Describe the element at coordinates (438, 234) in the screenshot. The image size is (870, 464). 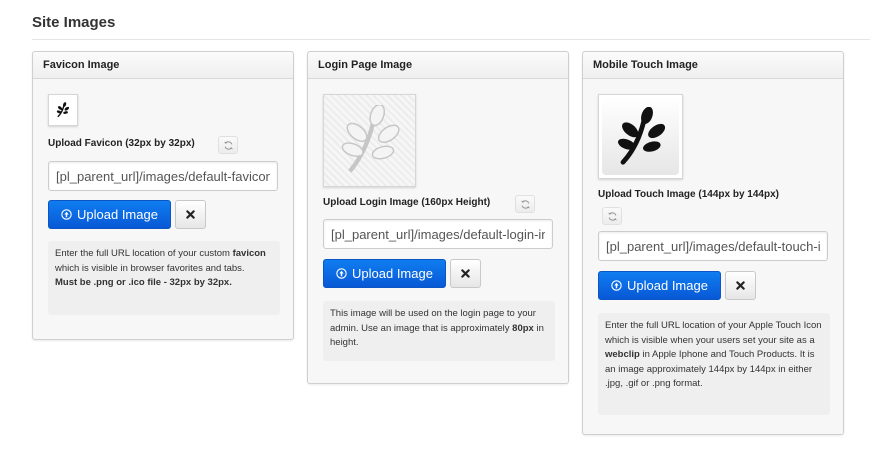
I see `login-url-input` at that location.